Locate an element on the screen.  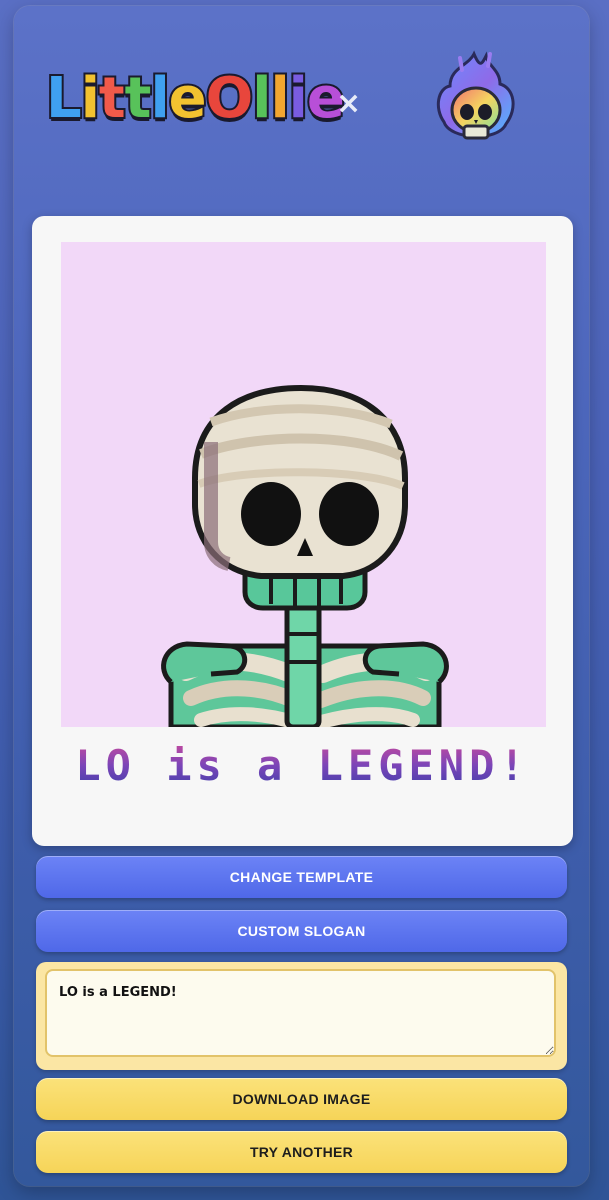
try-another-button: TRY ANOTHER is located at coordinates (301, 1152).